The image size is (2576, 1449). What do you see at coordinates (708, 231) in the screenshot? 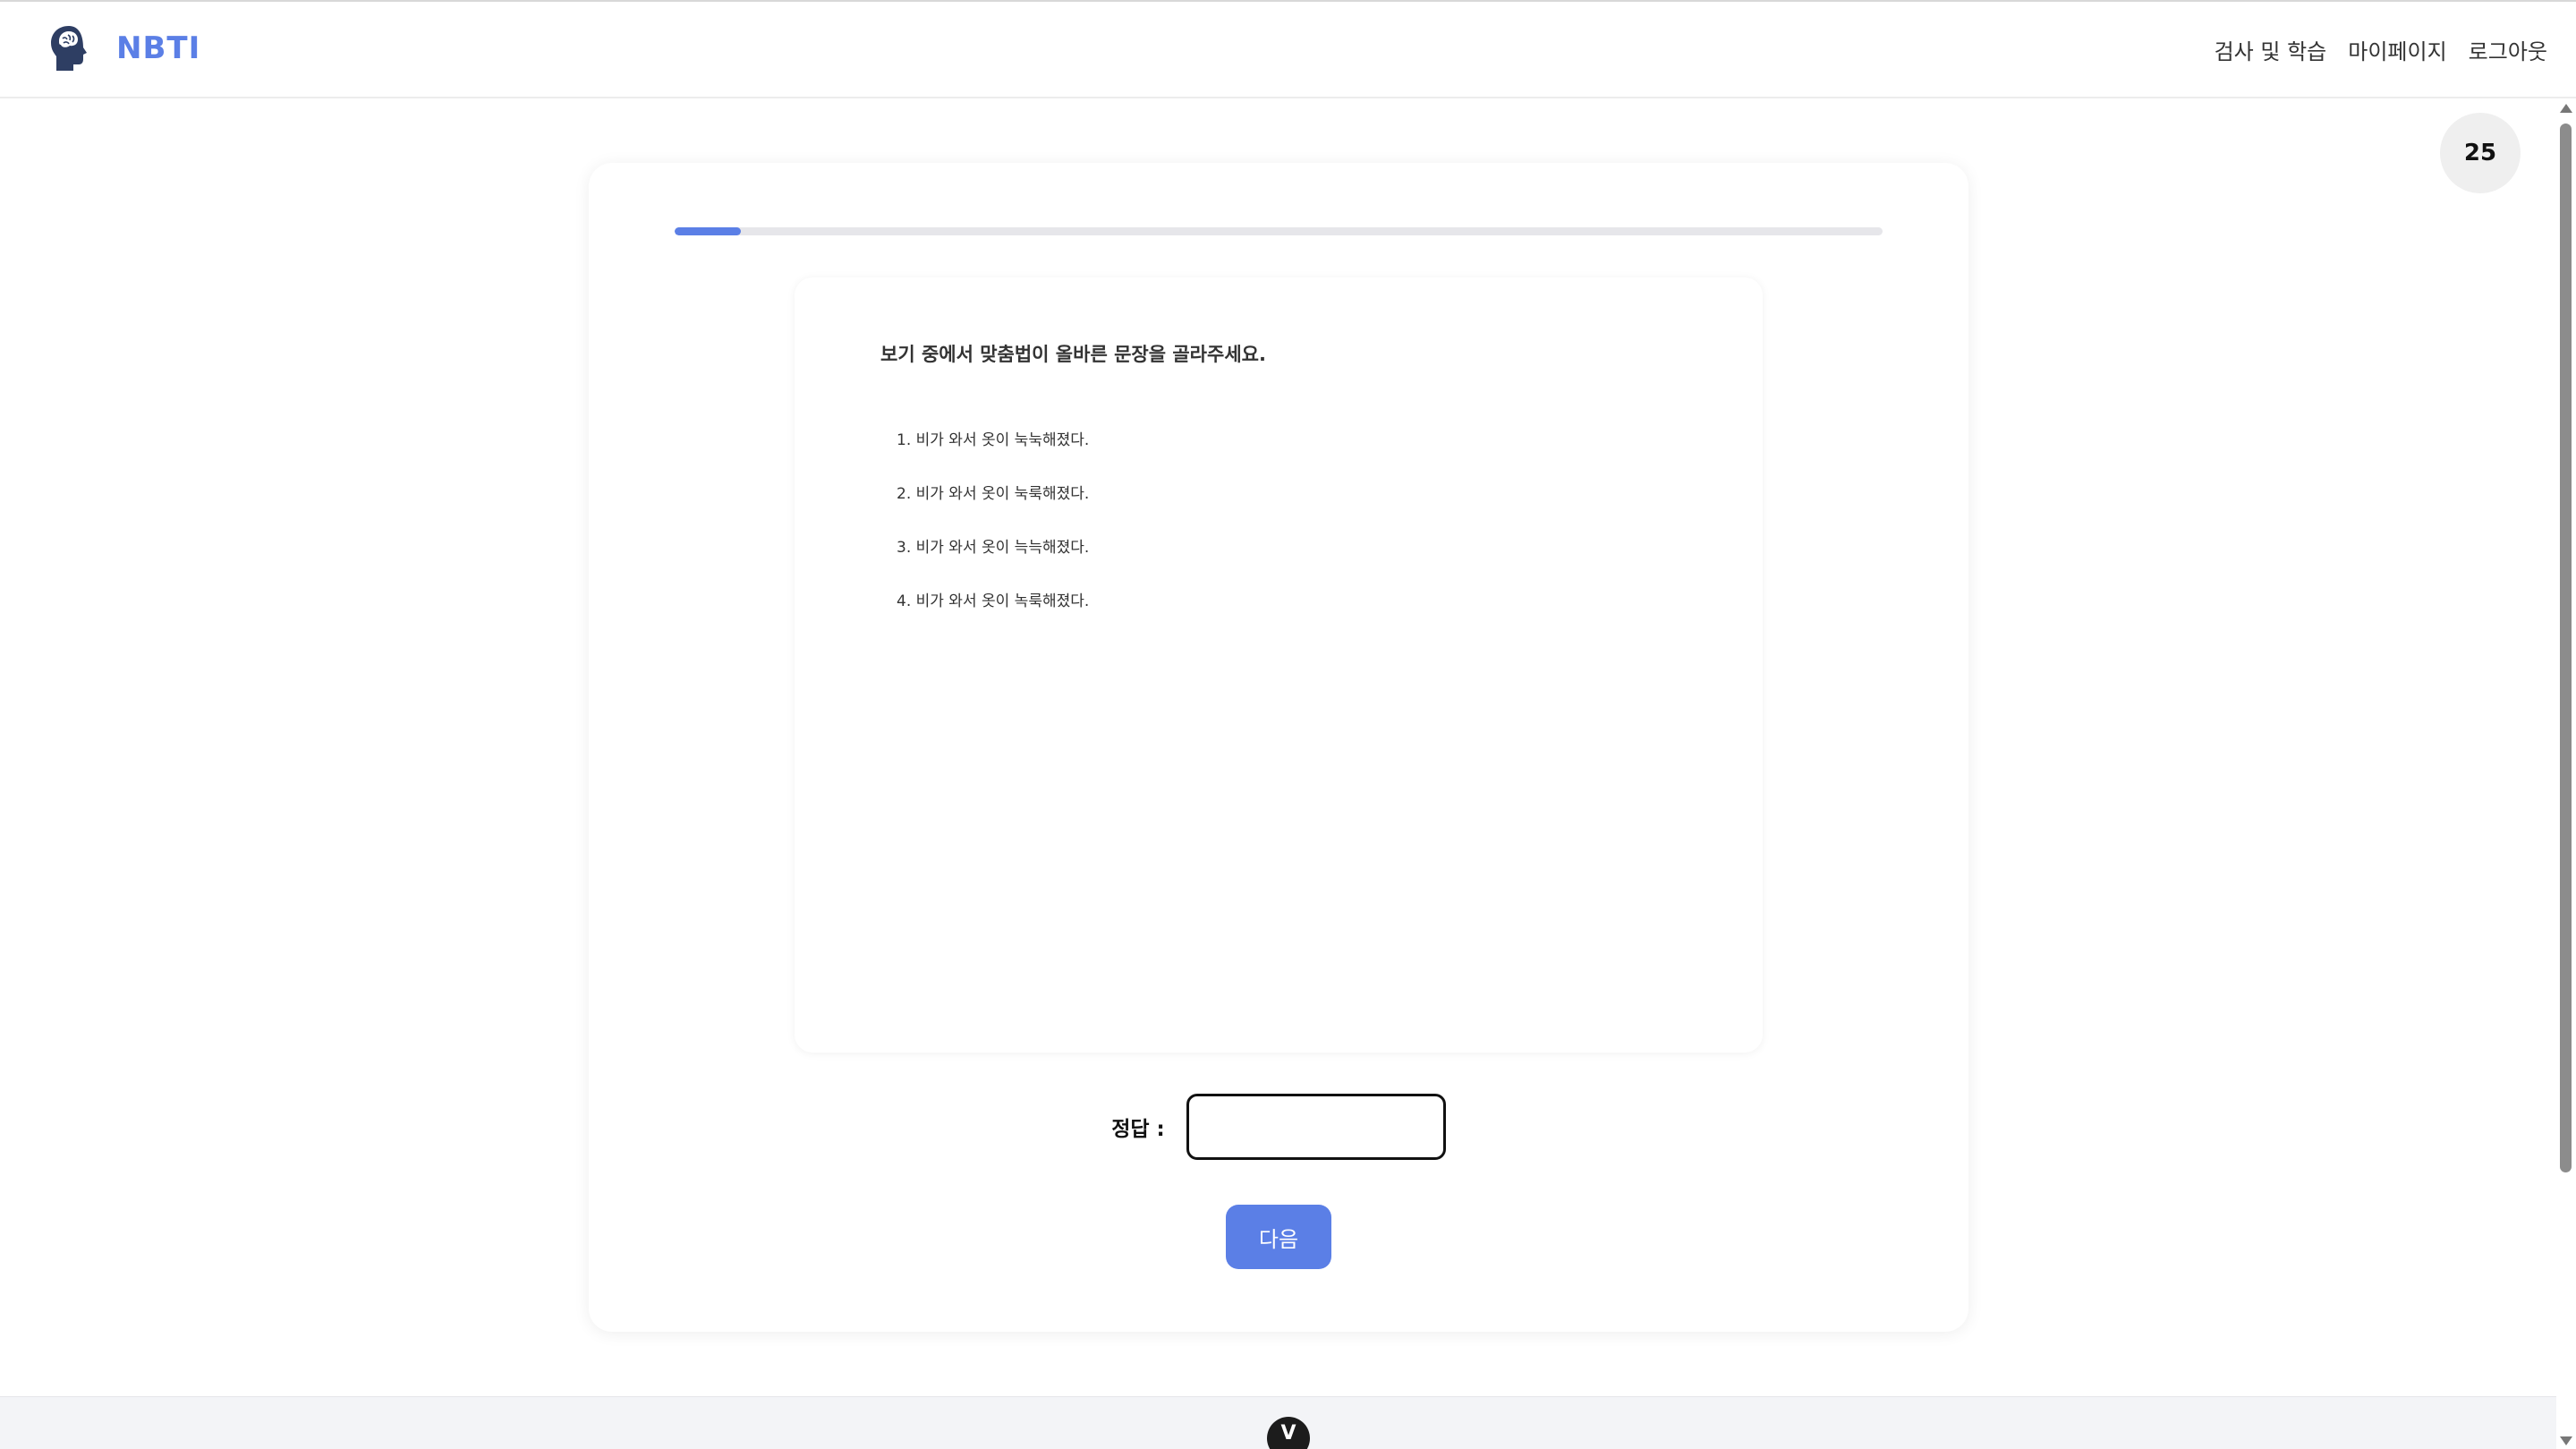
I see `progress-bar-fill` at bounding box center [708, 231].